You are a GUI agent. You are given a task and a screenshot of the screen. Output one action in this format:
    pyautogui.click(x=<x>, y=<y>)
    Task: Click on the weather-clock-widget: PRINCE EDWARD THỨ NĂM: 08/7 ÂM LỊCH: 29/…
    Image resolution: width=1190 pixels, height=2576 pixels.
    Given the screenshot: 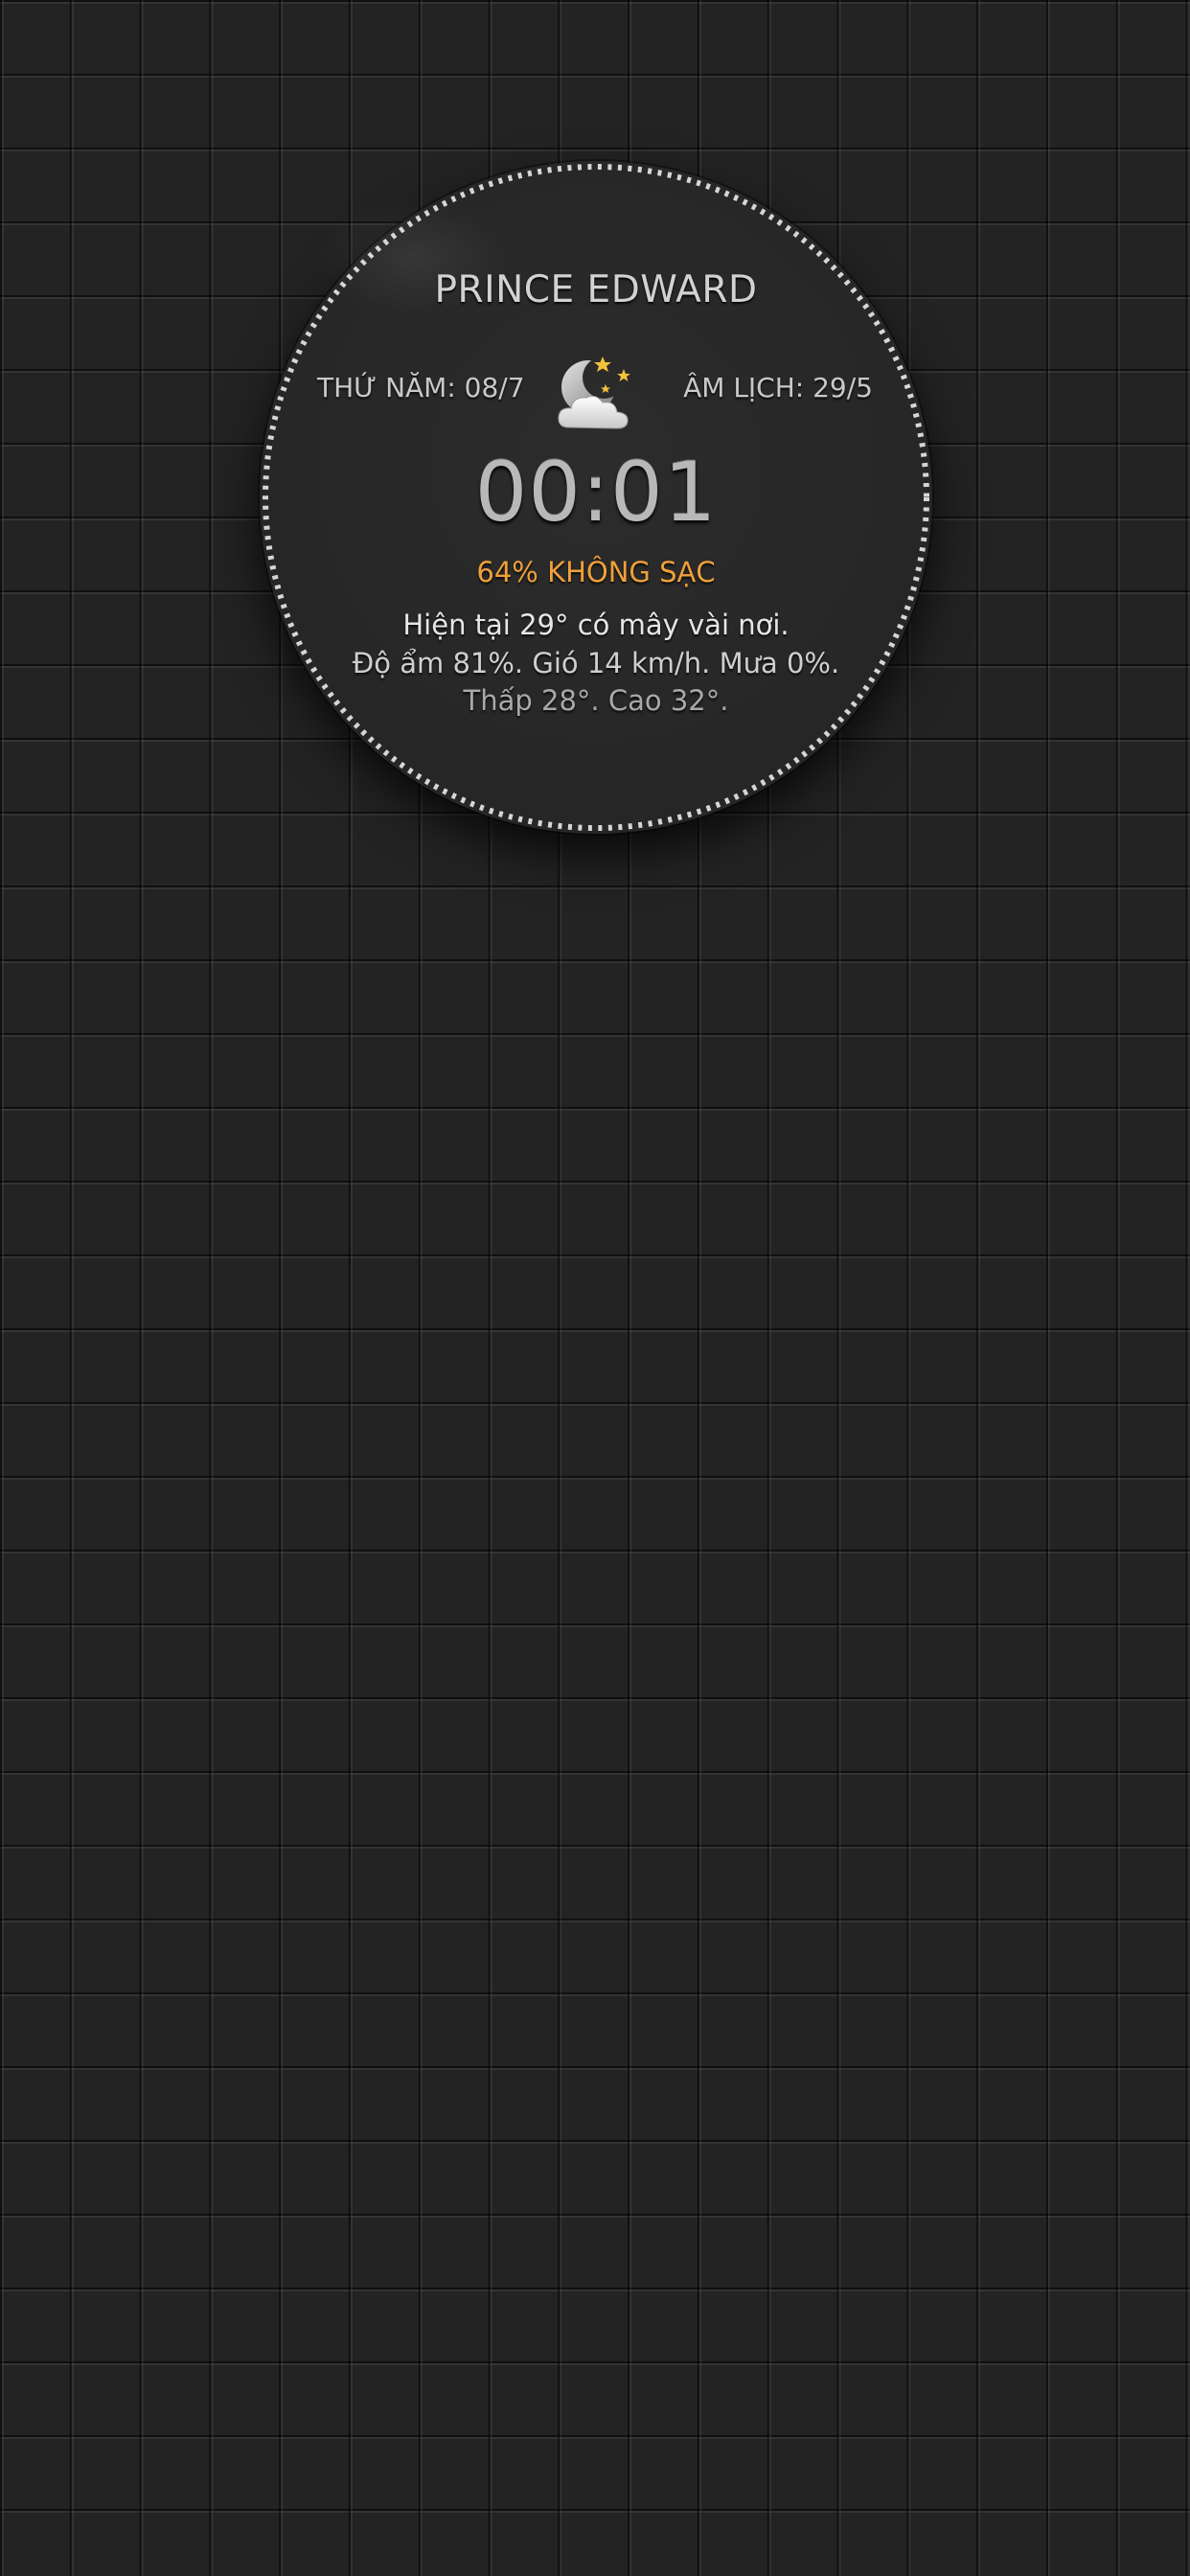 What is the action you would take?
    pyautogui.click(x=596, y=497)
    